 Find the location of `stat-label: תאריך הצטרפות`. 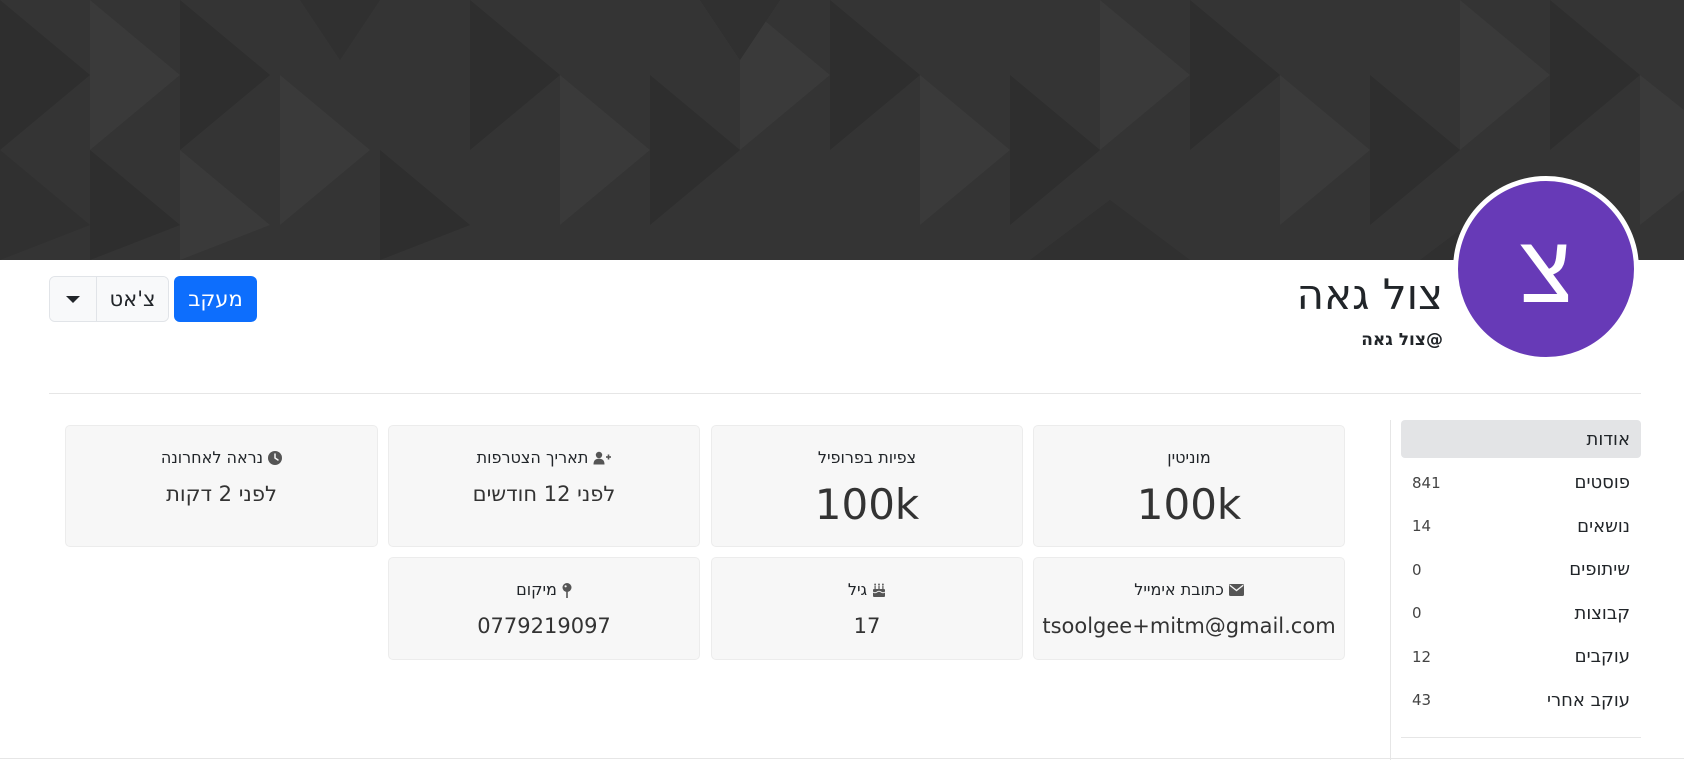

stat-label: תאריך הצטרפות is located at coordinates (544, 458).